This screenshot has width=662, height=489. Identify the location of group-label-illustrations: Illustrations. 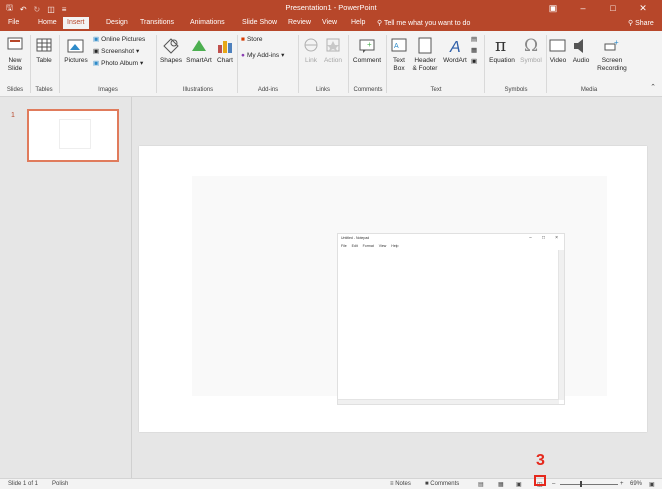
(198, 90).